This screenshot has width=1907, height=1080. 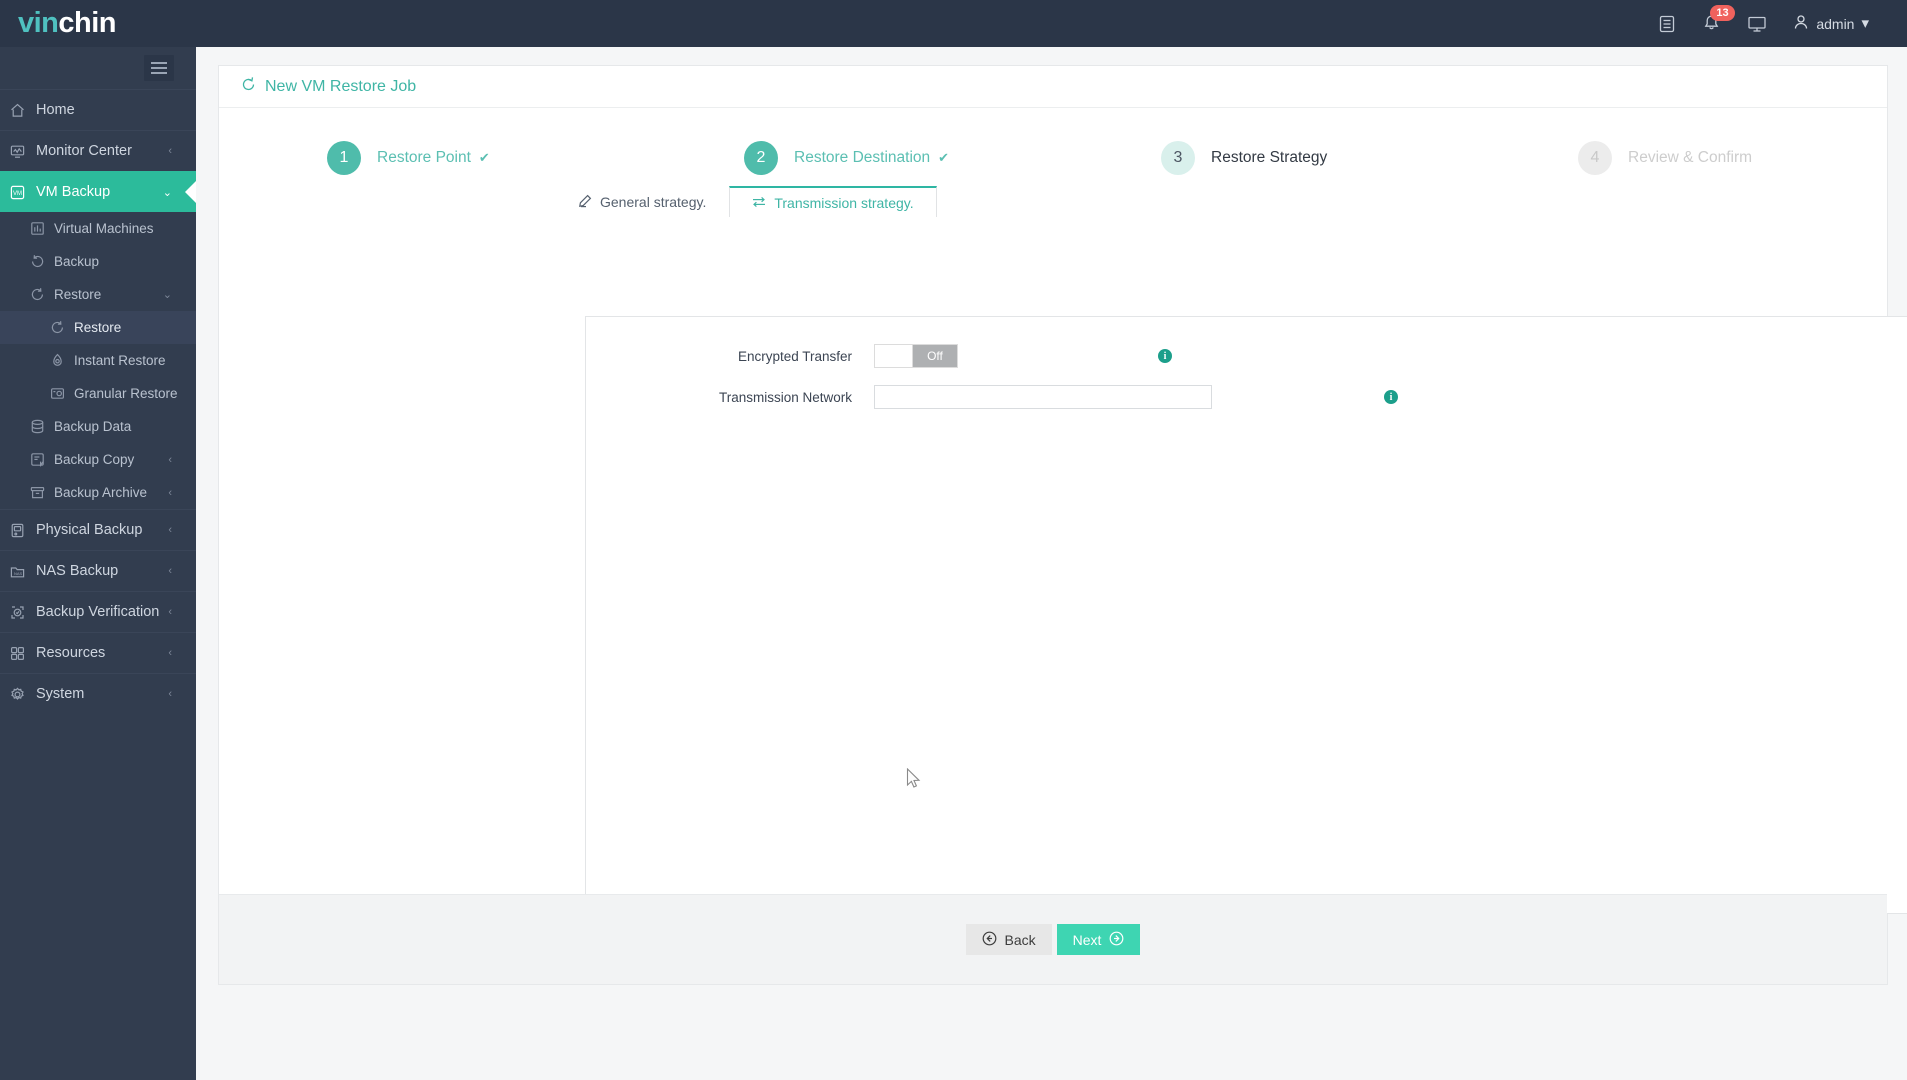 What do you see at coordinates (761, 158) in the screenshot?
I see `step-number: 2` at bounding box center [761, 158].